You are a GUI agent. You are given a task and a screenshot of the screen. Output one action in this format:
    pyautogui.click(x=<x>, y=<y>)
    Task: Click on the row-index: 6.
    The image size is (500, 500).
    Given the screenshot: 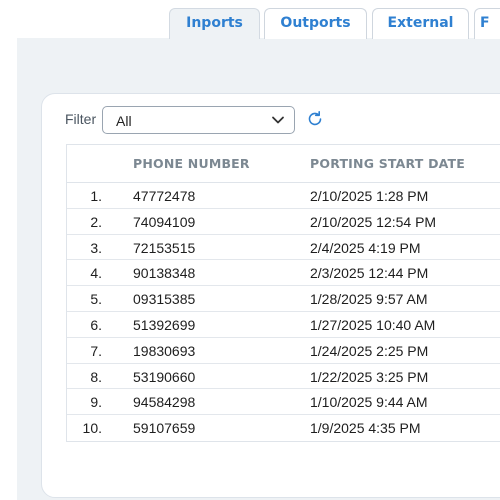 What is the action you would take?
    pyautogui.click(x=96, y=324)
    